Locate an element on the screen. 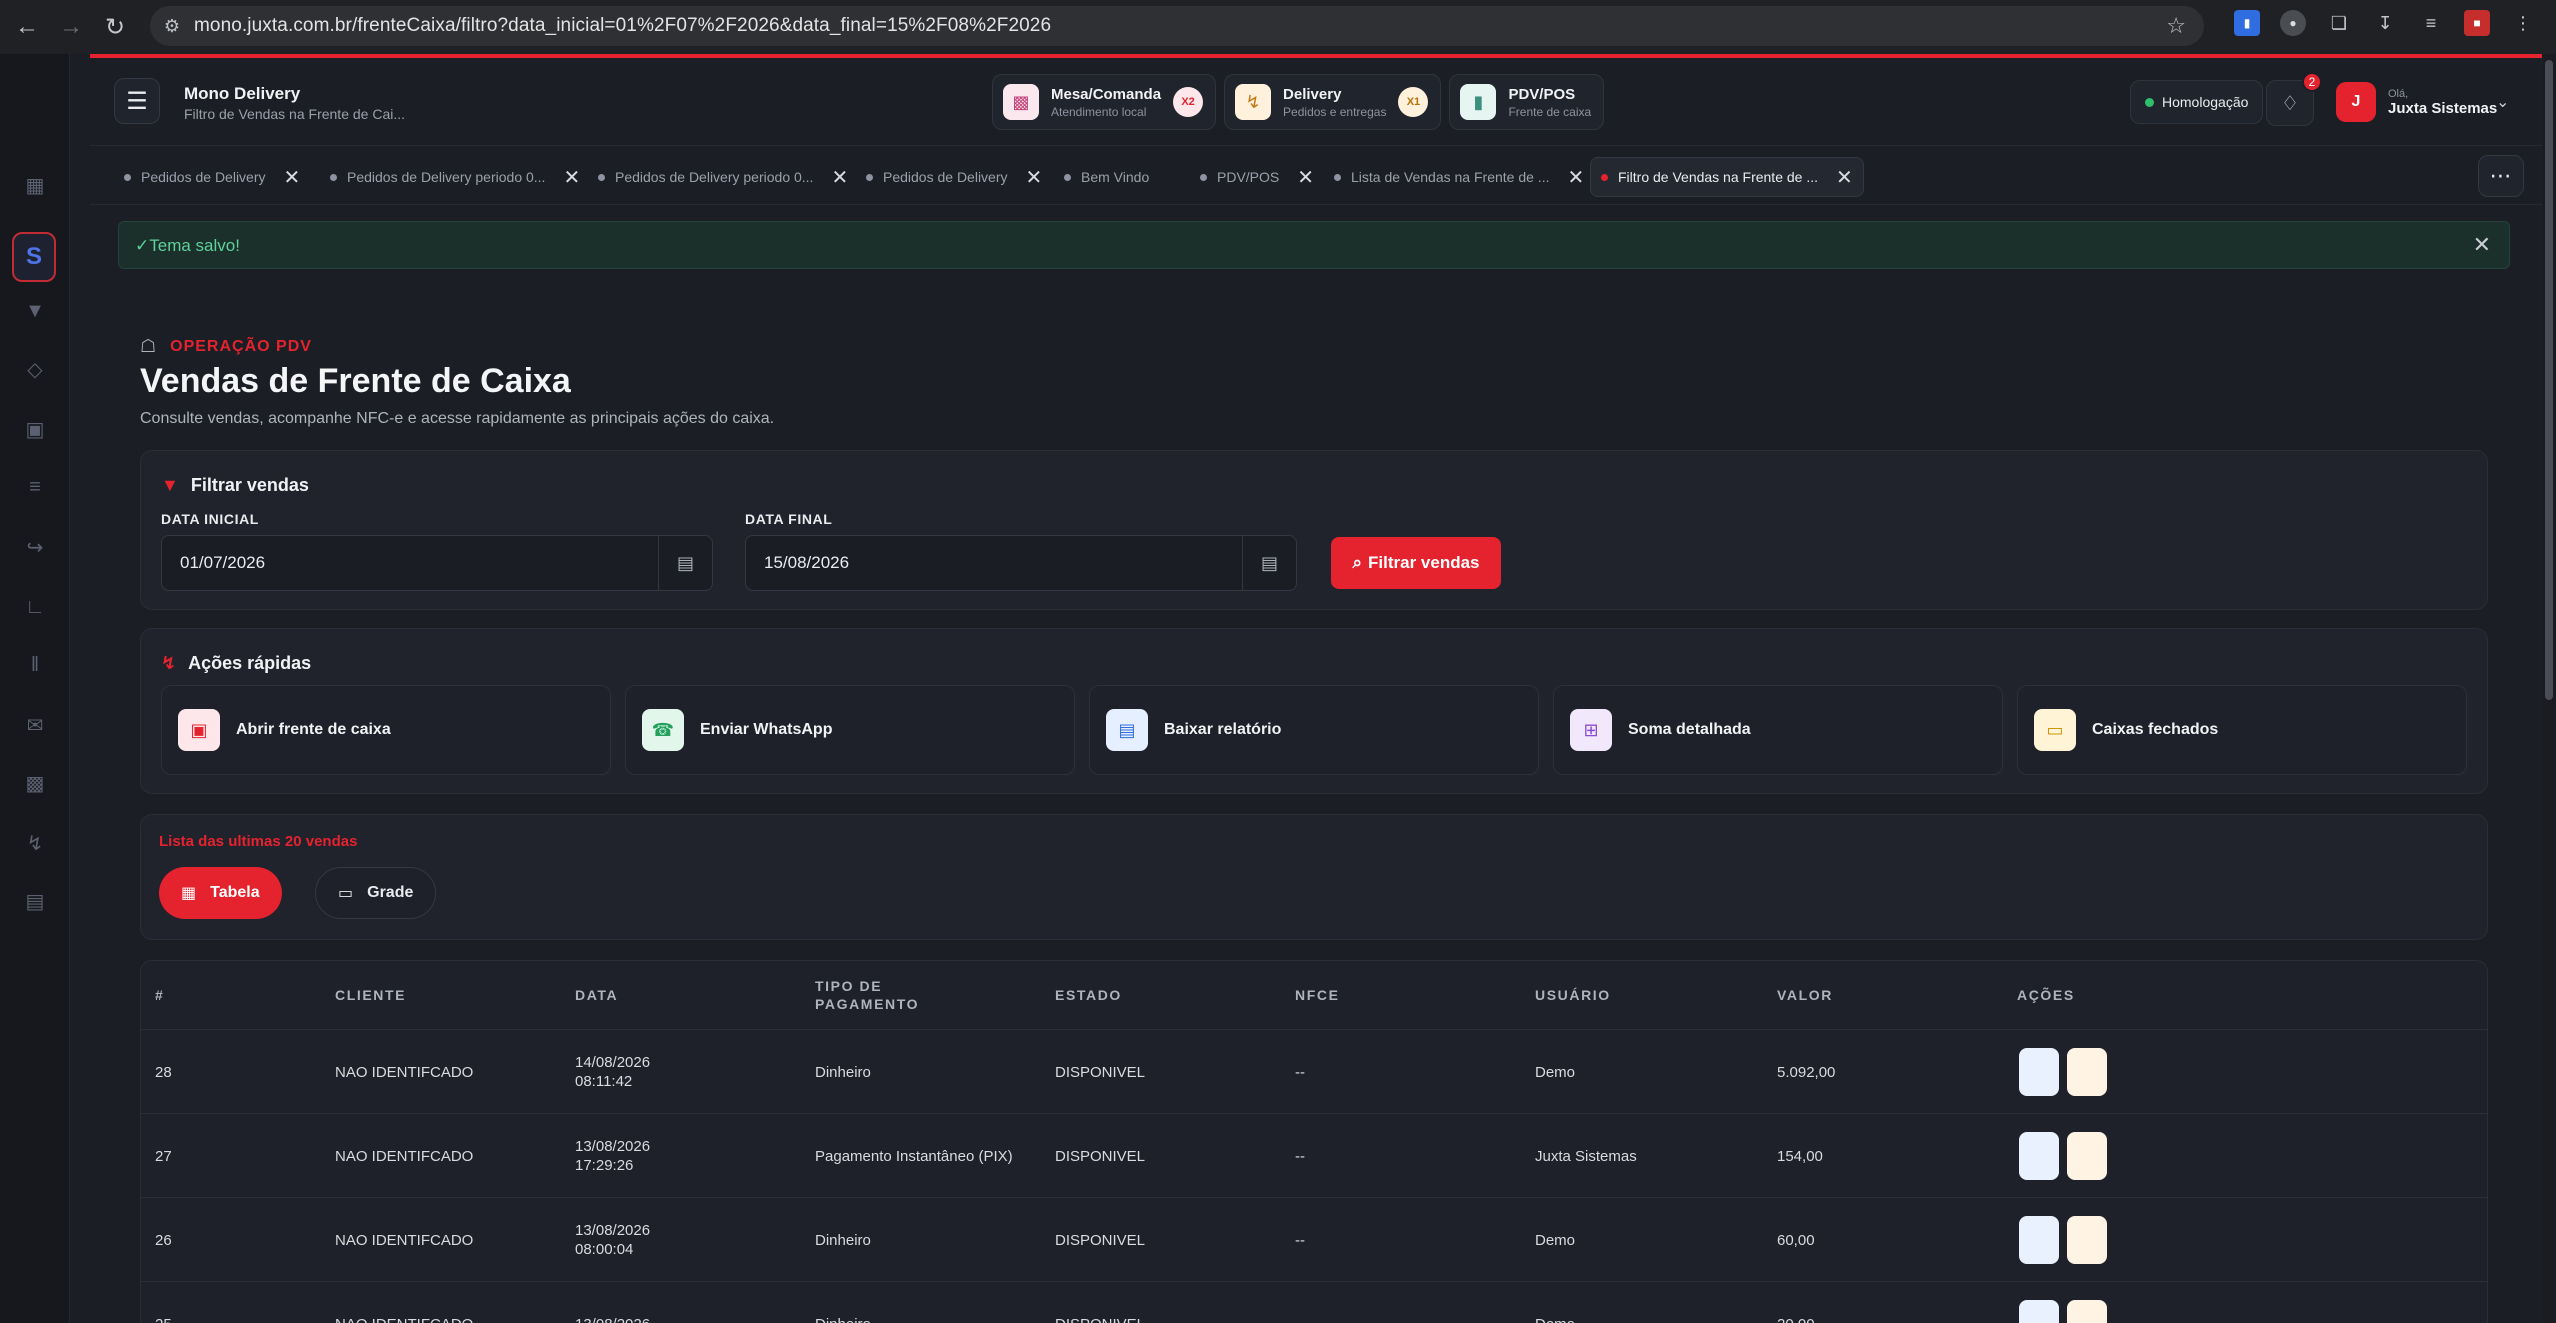 The width and height of the screenshot is (2556, 1323). module-name: PDV/POS is located at coordinates (1542, 94).